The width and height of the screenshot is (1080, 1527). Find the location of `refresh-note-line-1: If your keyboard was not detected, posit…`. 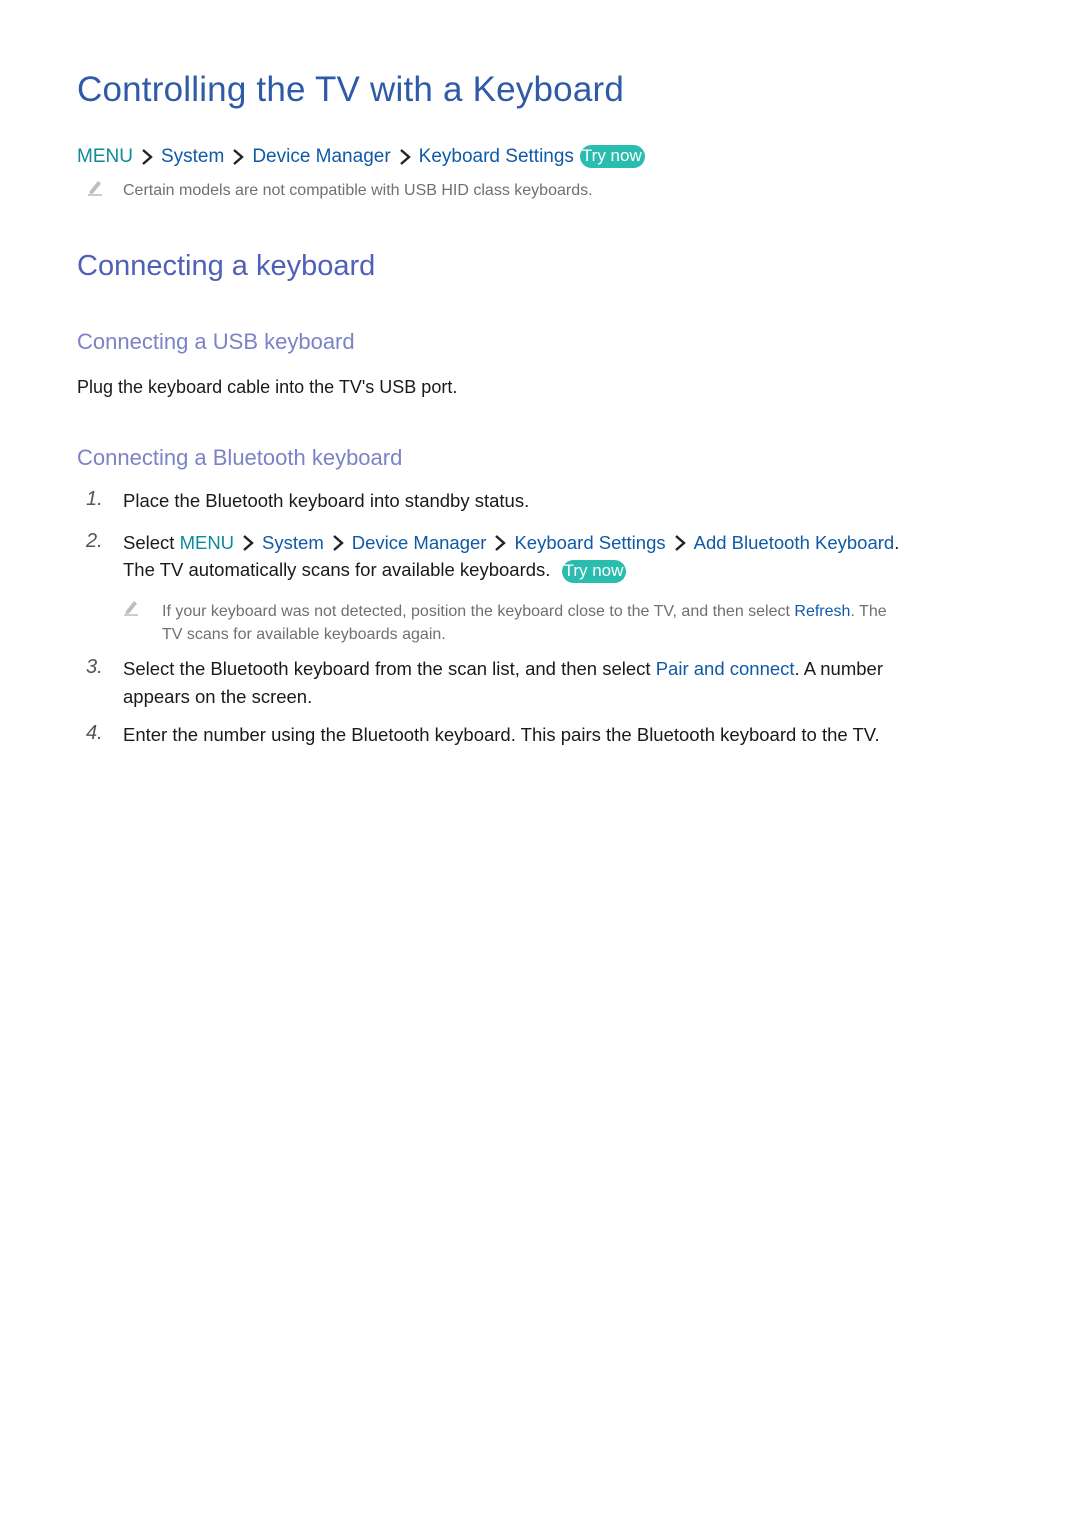

refresh-note-line-1: If your keyboard was not detected, posit… is located at coordinates (524, 612).